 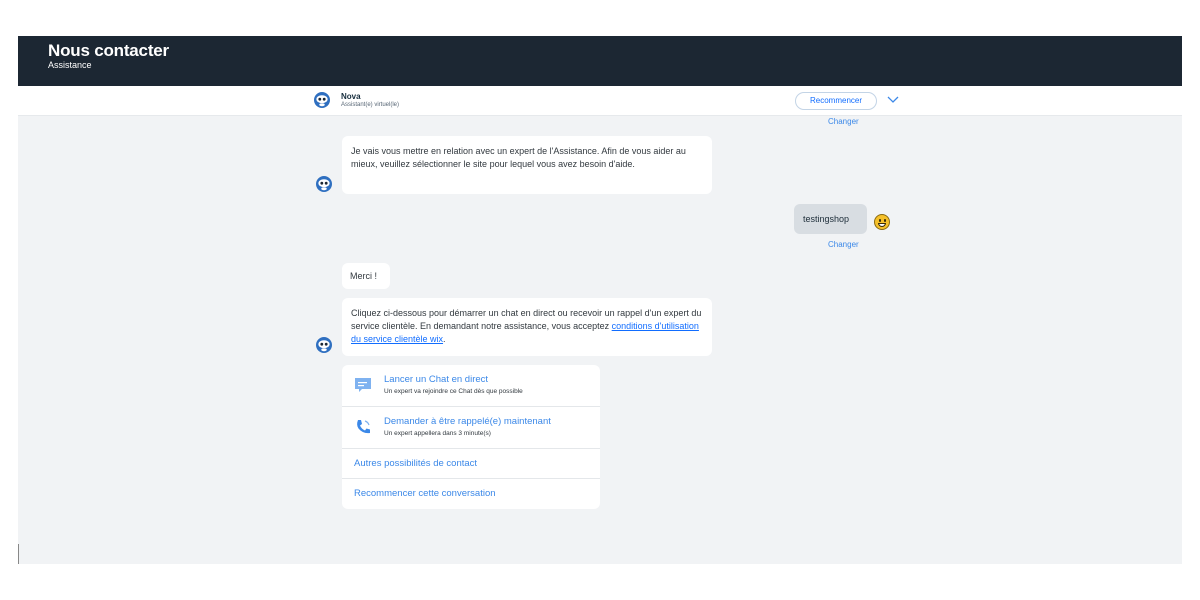 I want to click on user-message: testingshop, so click(x=830, y=219).